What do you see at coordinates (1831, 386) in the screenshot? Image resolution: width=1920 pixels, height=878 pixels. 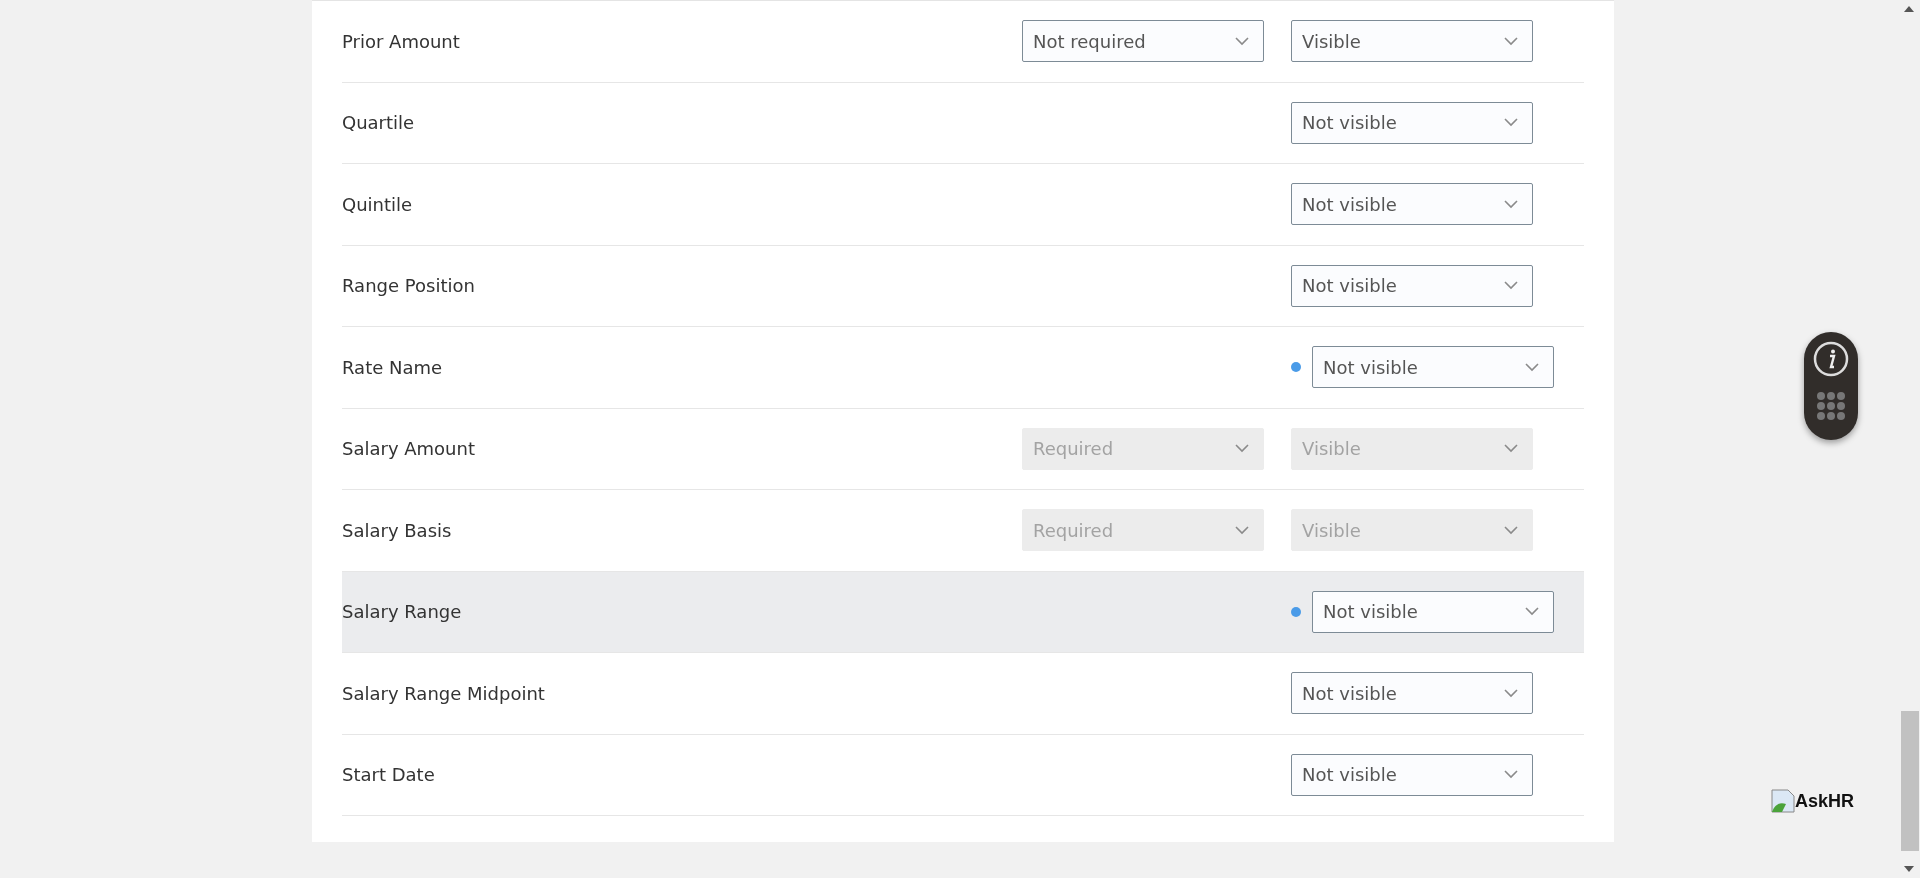 I see `help-widget` at bounding box center [1831, 386].